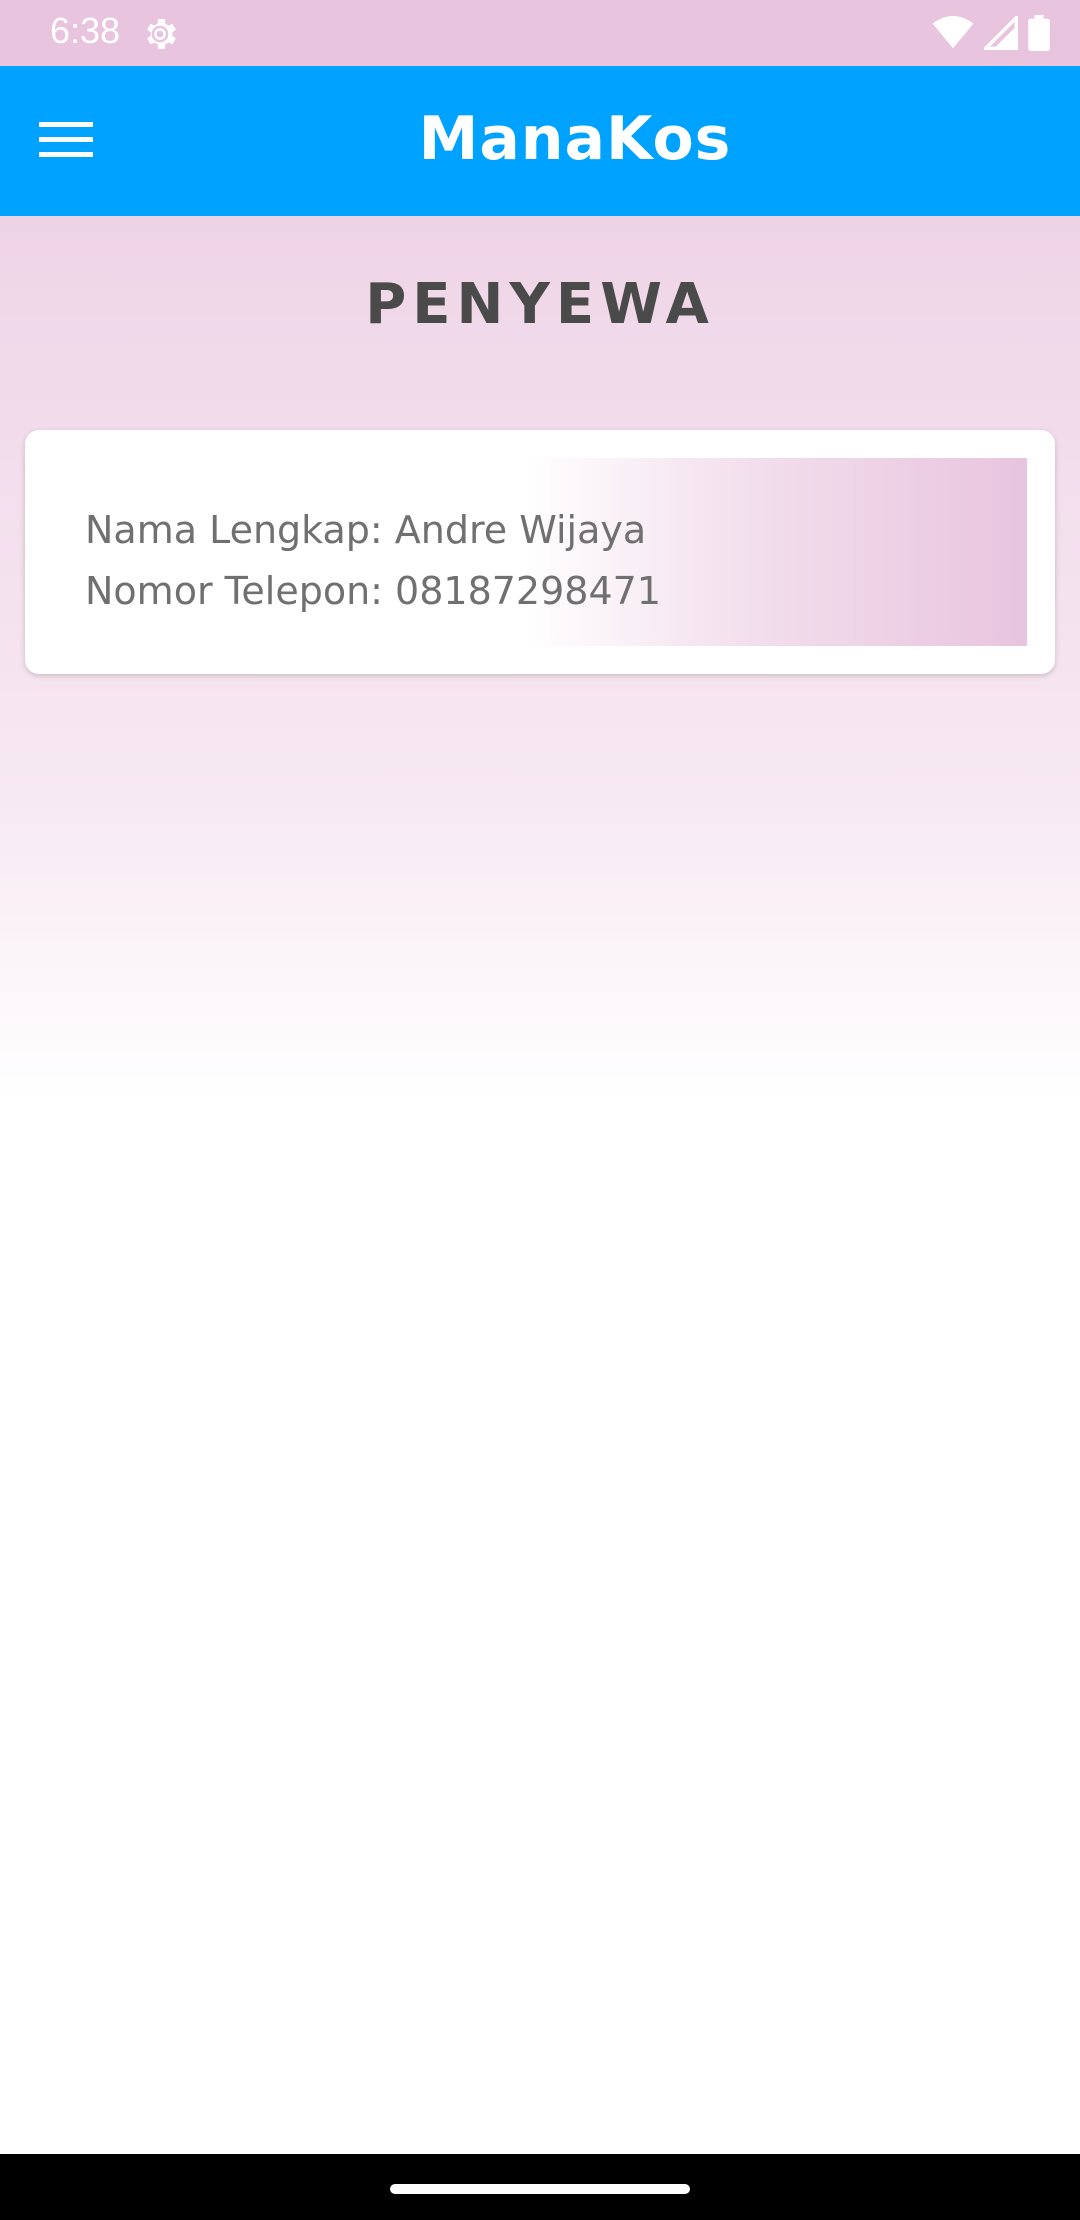  I want to click on tenant-full-name: Nama Lengkap: Andre Wijaya, so click(366, 530).